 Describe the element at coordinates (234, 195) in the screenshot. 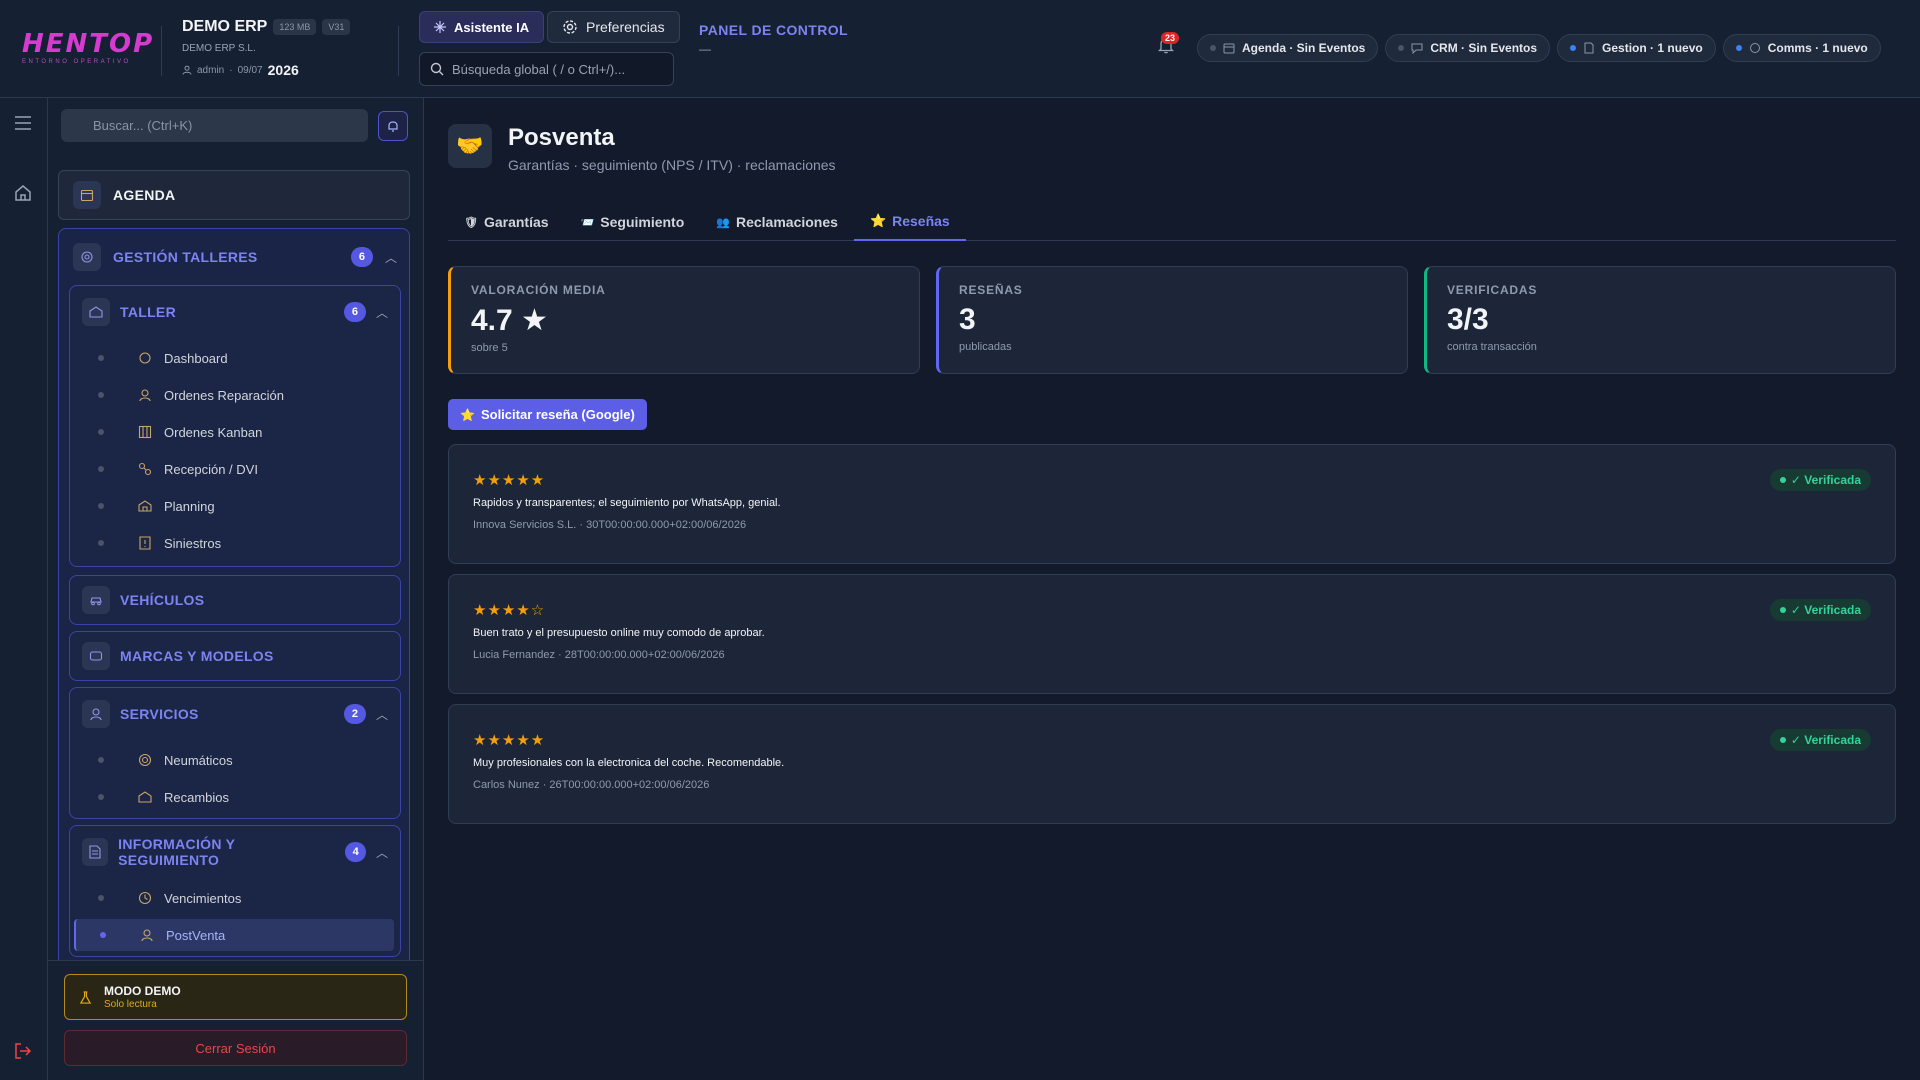

I see `sidebar-item-agenda: AGENDA` at that location.